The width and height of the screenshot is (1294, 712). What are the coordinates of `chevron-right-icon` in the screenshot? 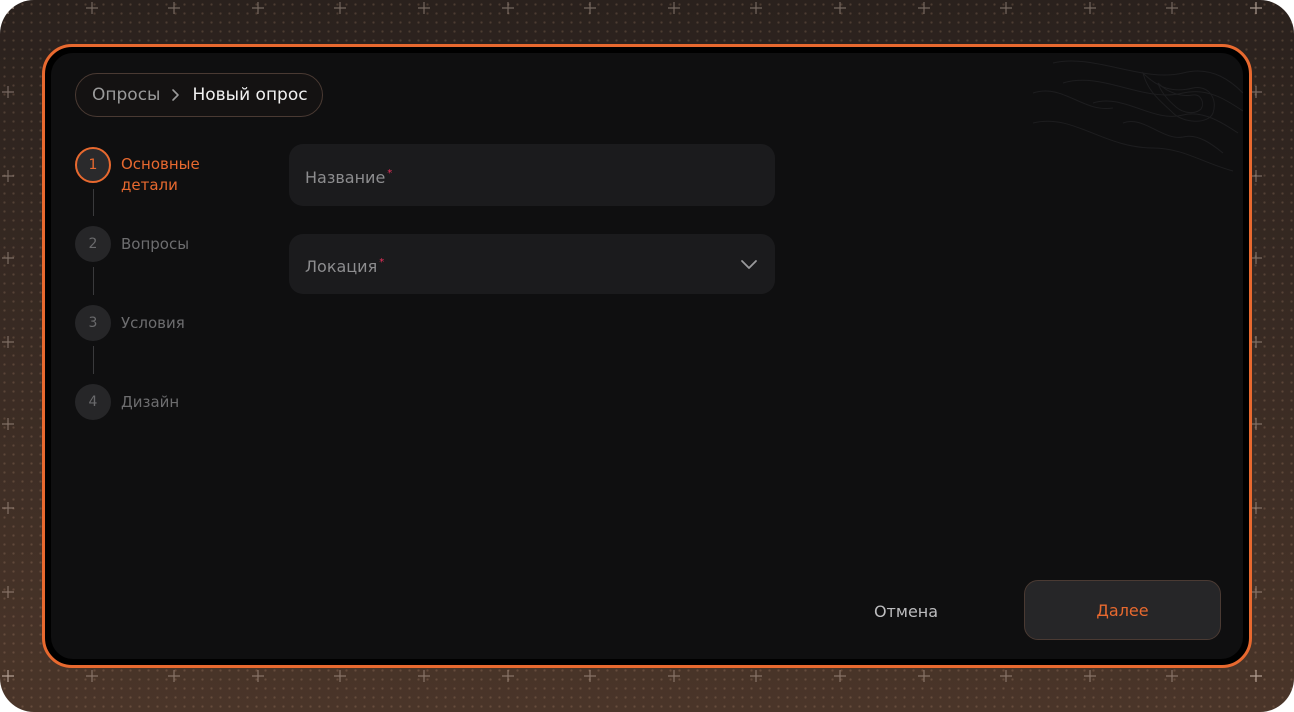 It's located at (176, 95).